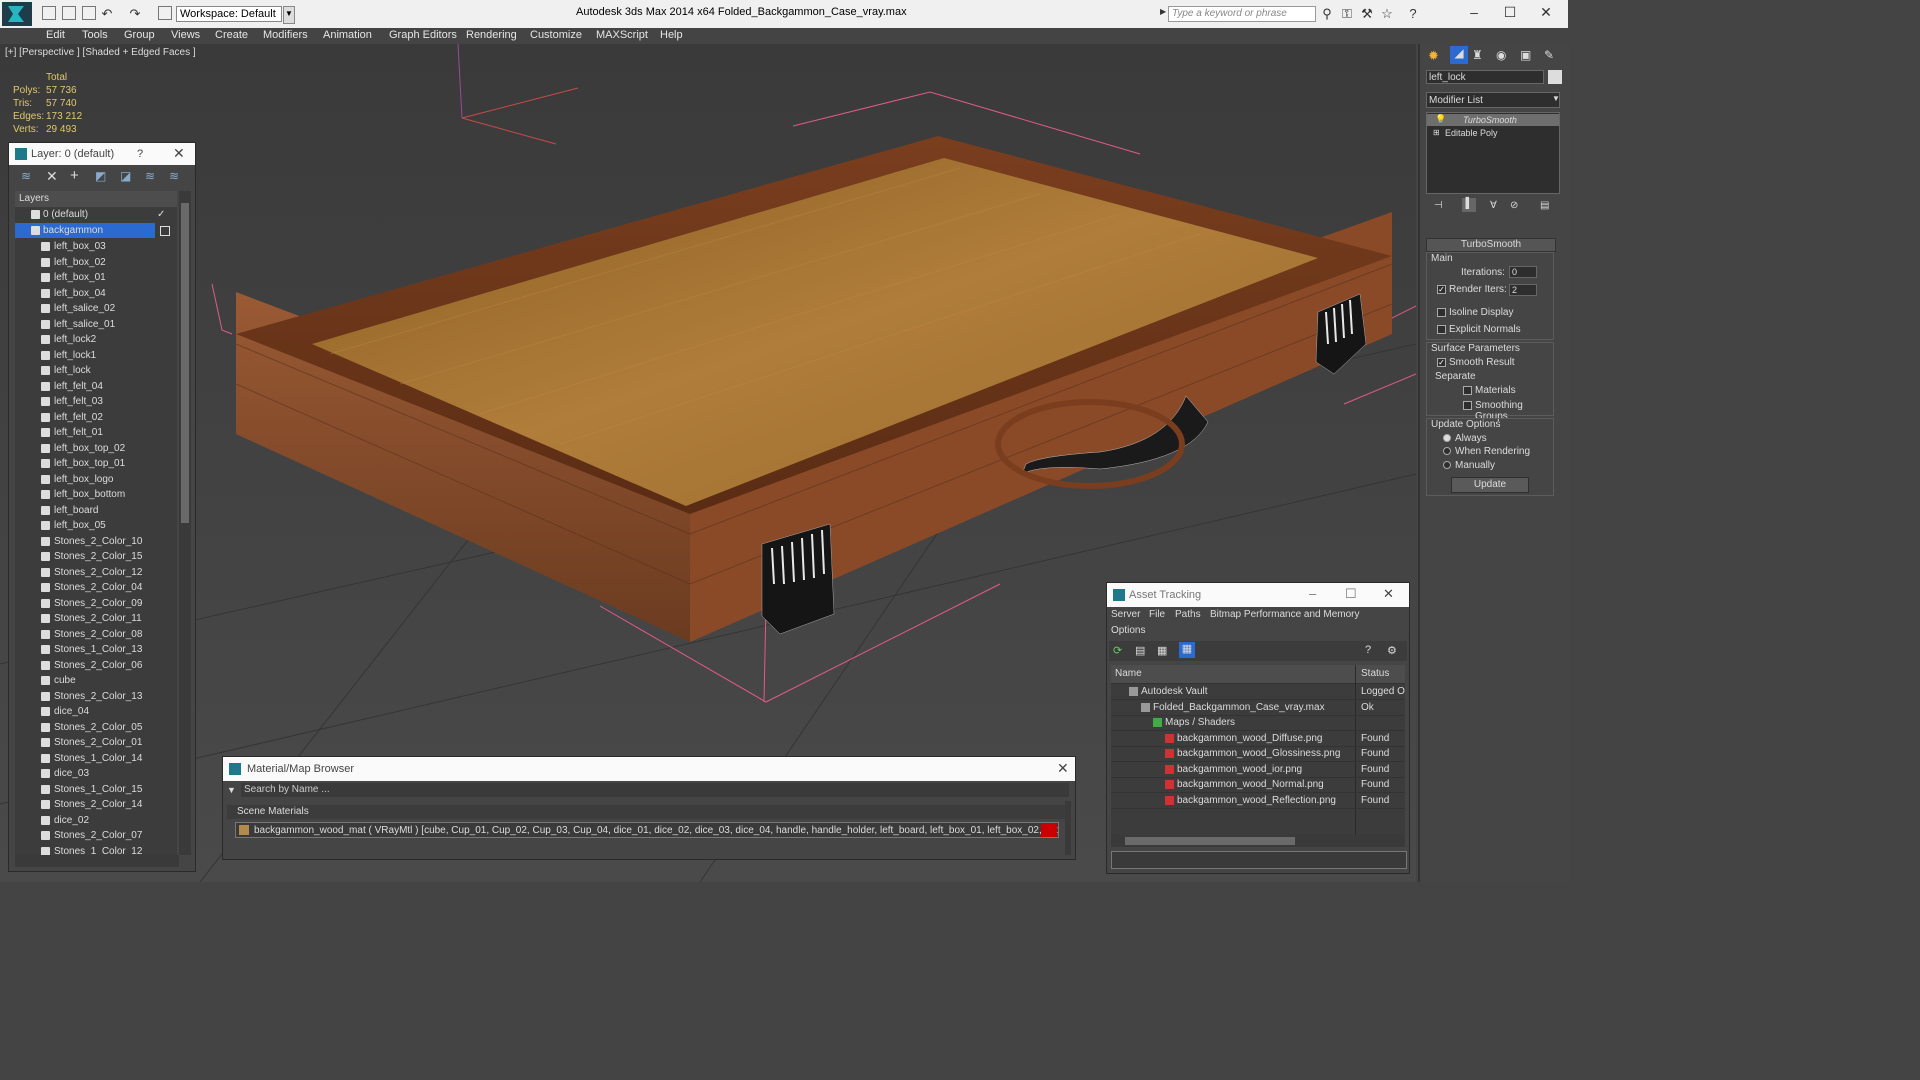 The height and width of the screenshot is (1080, 1920). I want to click on smooth-result-checkbox: ✓, so click(1441, 362).